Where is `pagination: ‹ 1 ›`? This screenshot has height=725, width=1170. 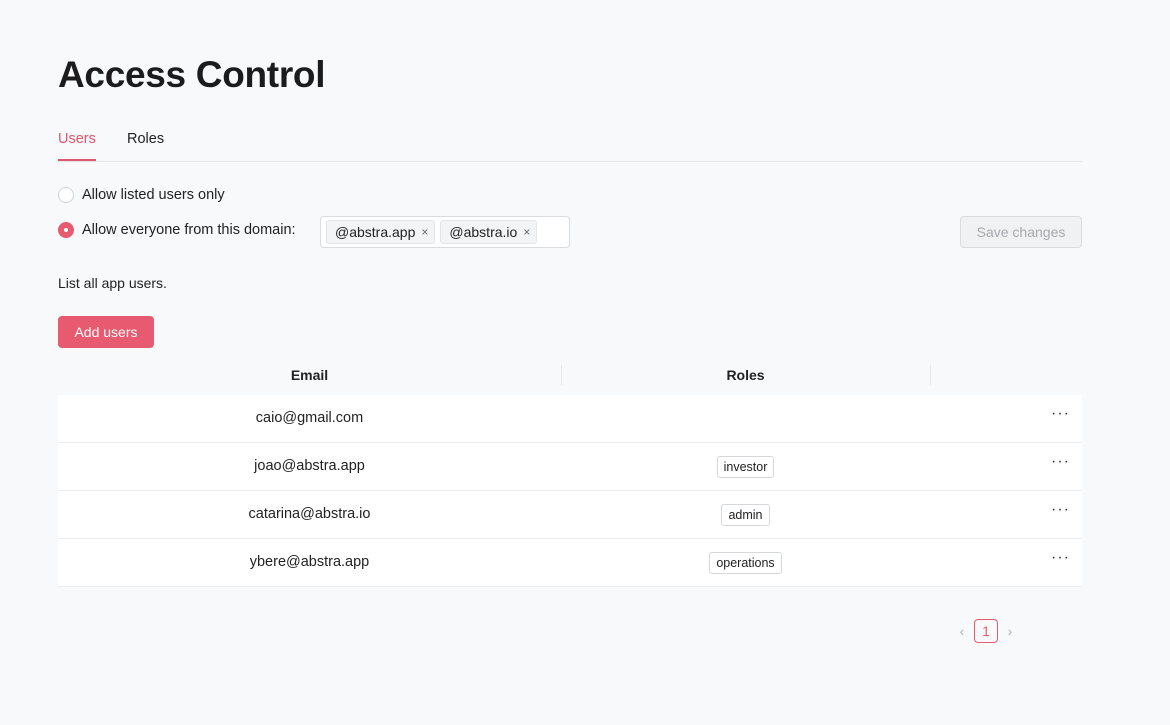 pagination: ‹ 1 › is located at coordinates (986, 631).